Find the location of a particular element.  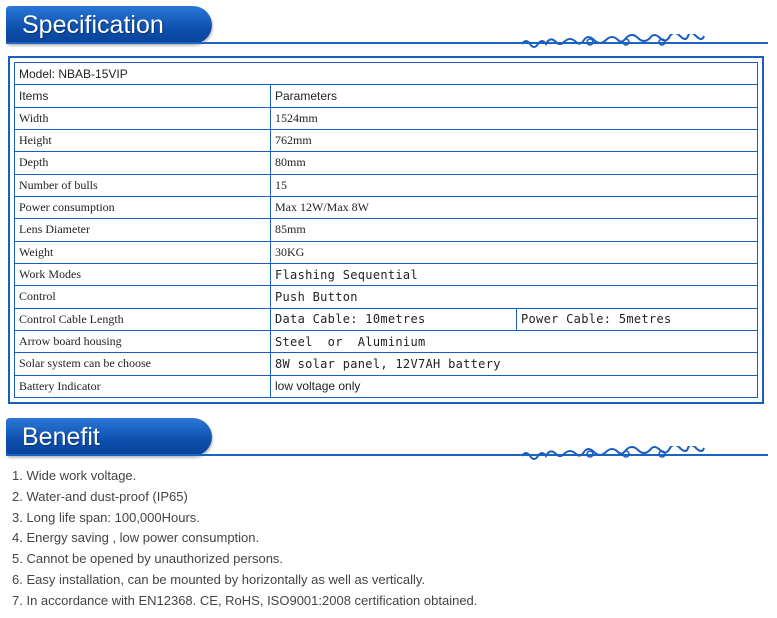

table-row: Height 762mm is located at coordinates (386, 140).